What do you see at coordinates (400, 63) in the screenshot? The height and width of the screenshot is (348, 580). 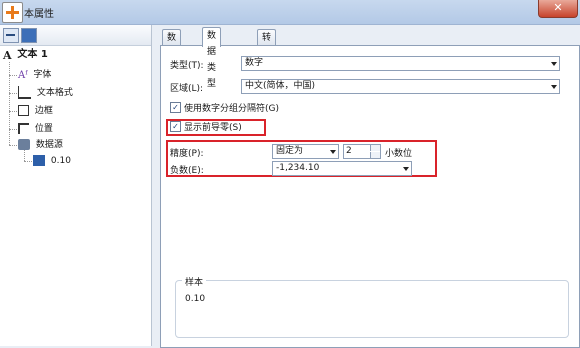 I see `type-select: 数字` at bounding box center [400, 63].